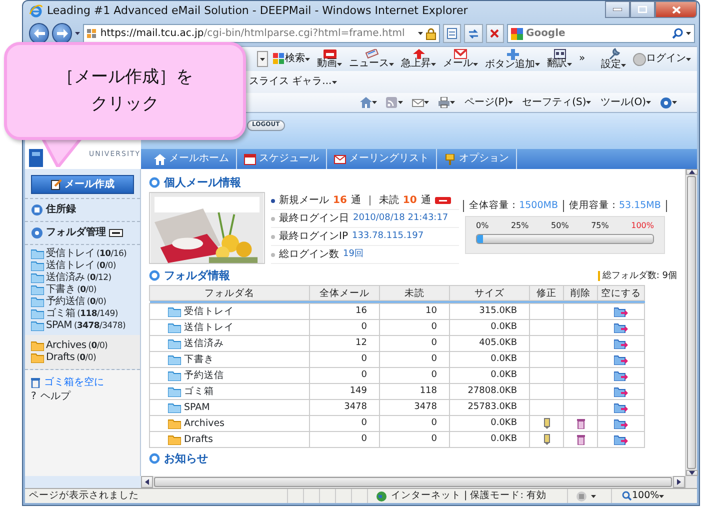  What do you see at coordinates (83, 254) in the screenshot?
I see `folder-link: 受信トレイ (10/16)` at bounding box center [83, 254].